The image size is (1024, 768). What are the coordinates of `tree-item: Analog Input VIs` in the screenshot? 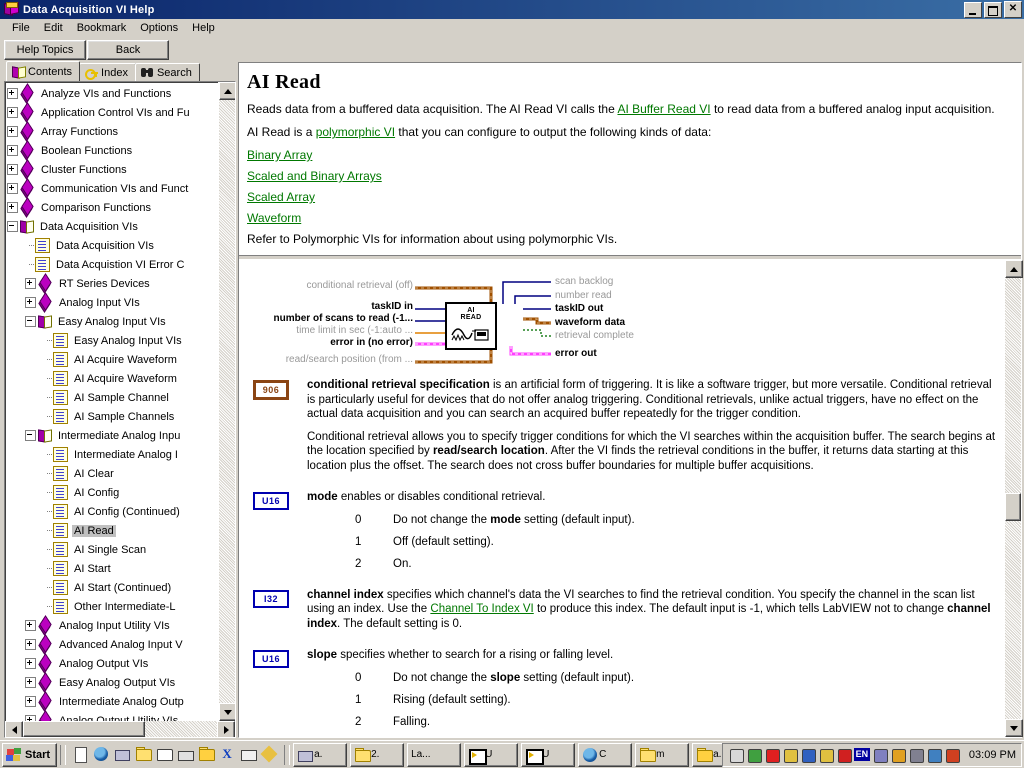 It's located at (111, 302).